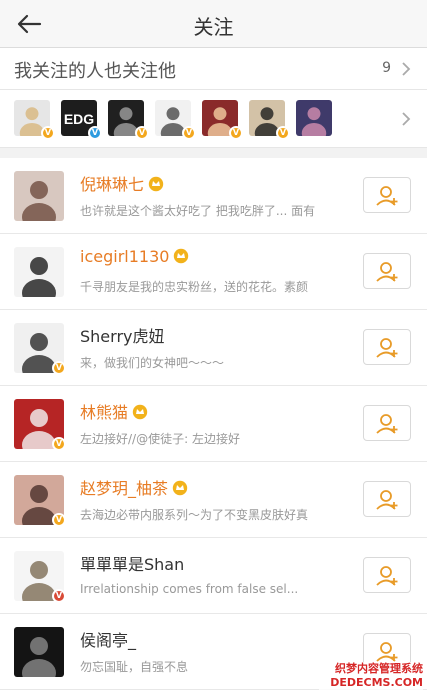 This screenshot has height=698, width=427. I want to click on user-name-text: Sherry虎妞, so click(122, 336).